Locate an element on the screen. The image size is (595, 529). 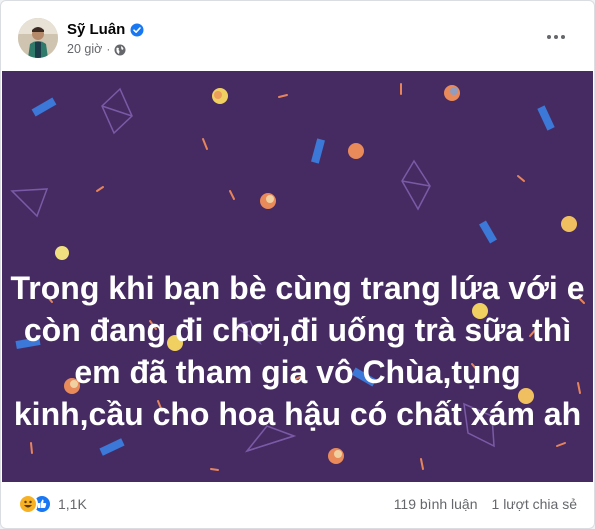
author-avatar is located at coordinates (38, 38).